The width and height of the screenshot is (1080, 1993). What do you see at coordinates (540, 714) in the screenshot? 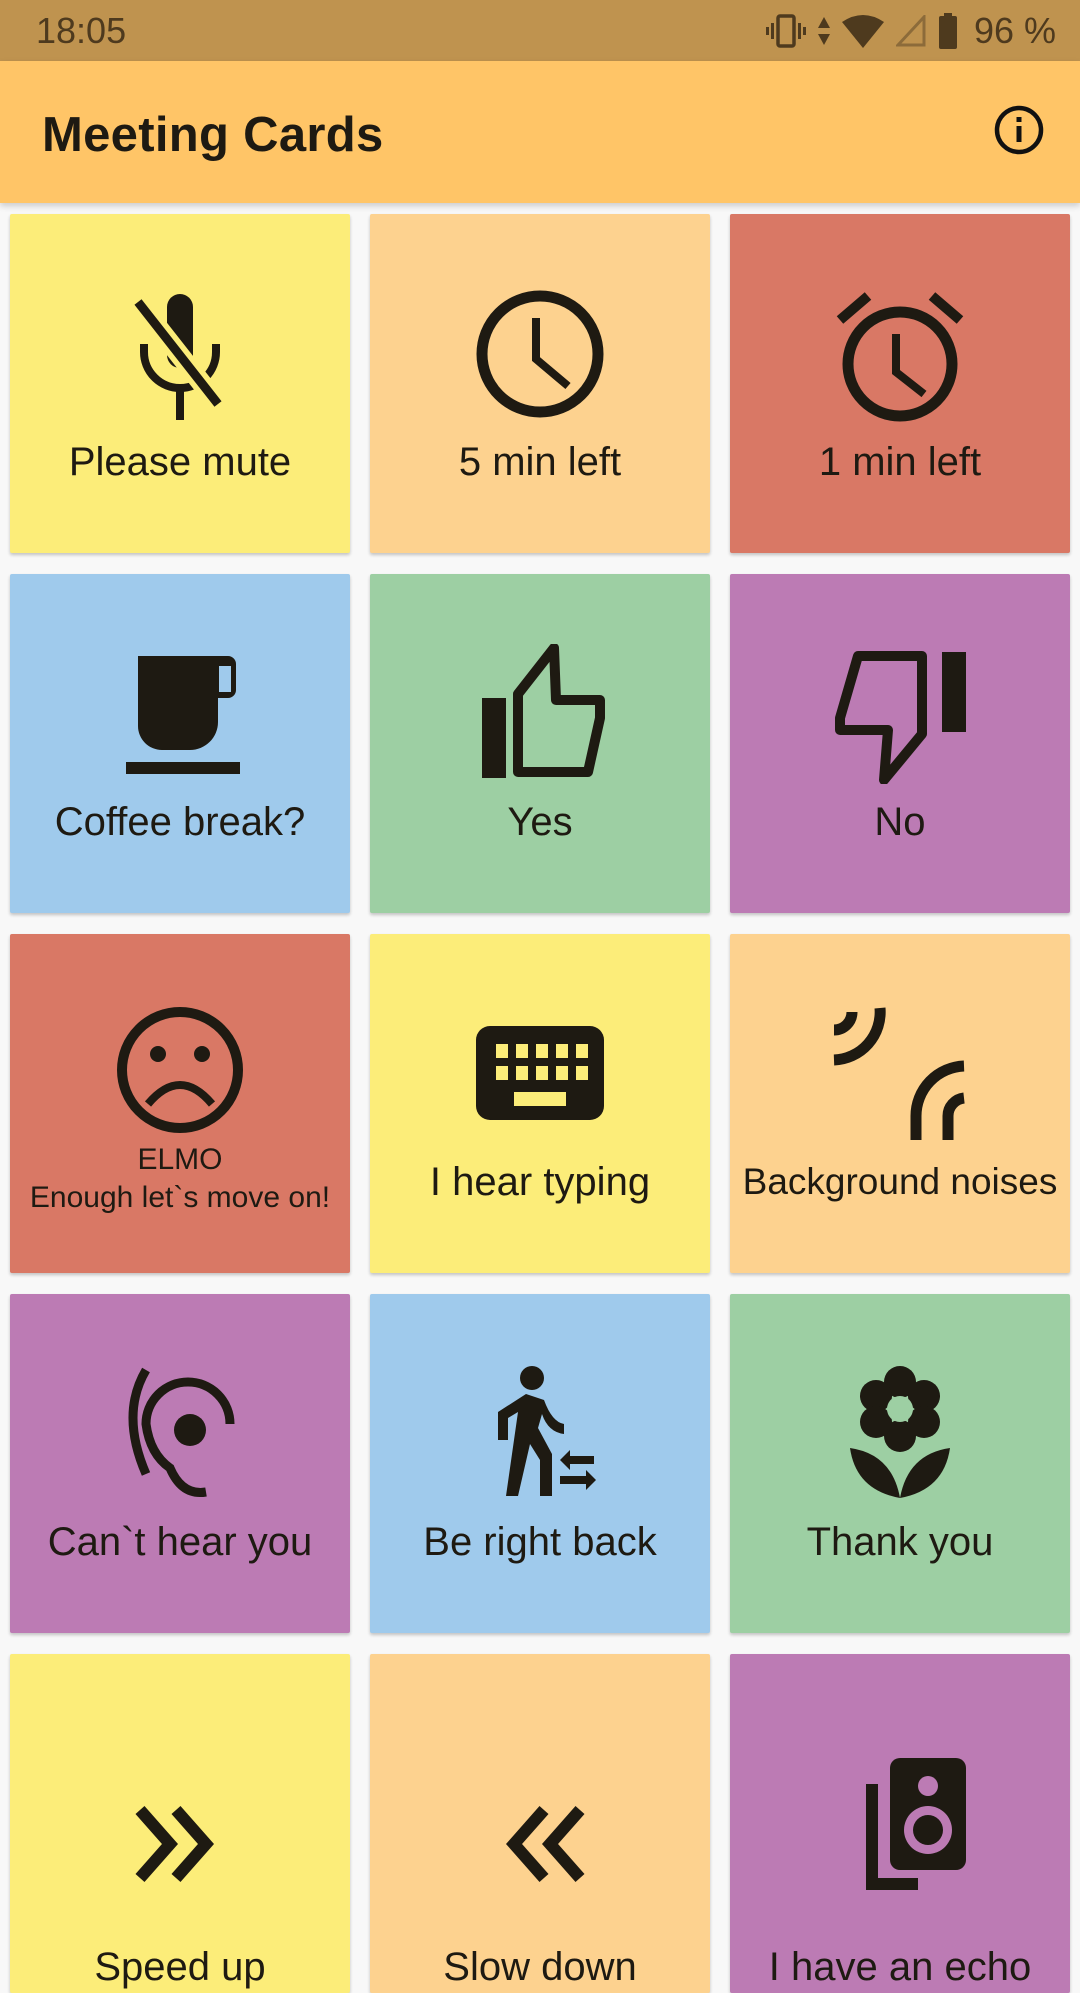
I see `thumbs-up-icon` at bounding box center [540, 714].